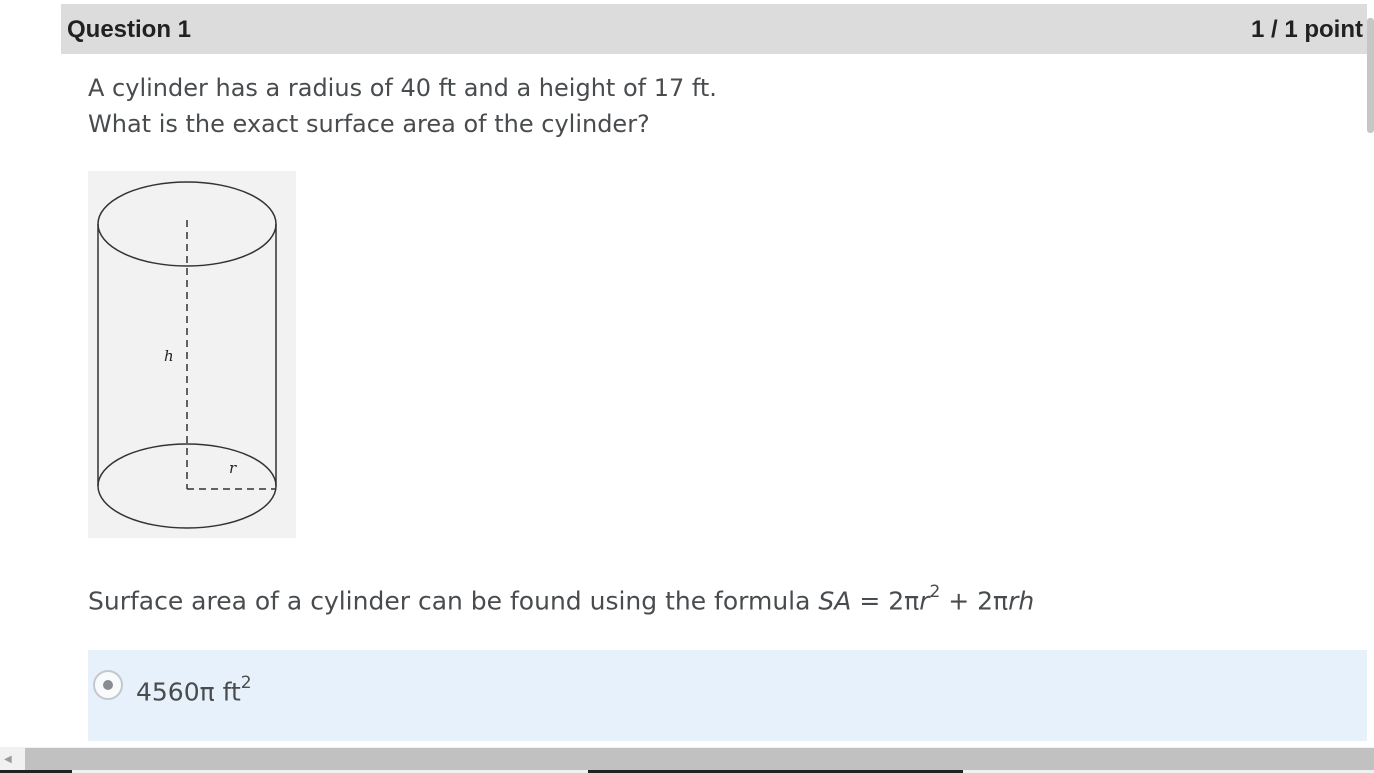 The height and width of the screenshot is (773, 1374). Describe the element at coordinates (169, 356) in the screenshot. I see `height-label: h` at that location.